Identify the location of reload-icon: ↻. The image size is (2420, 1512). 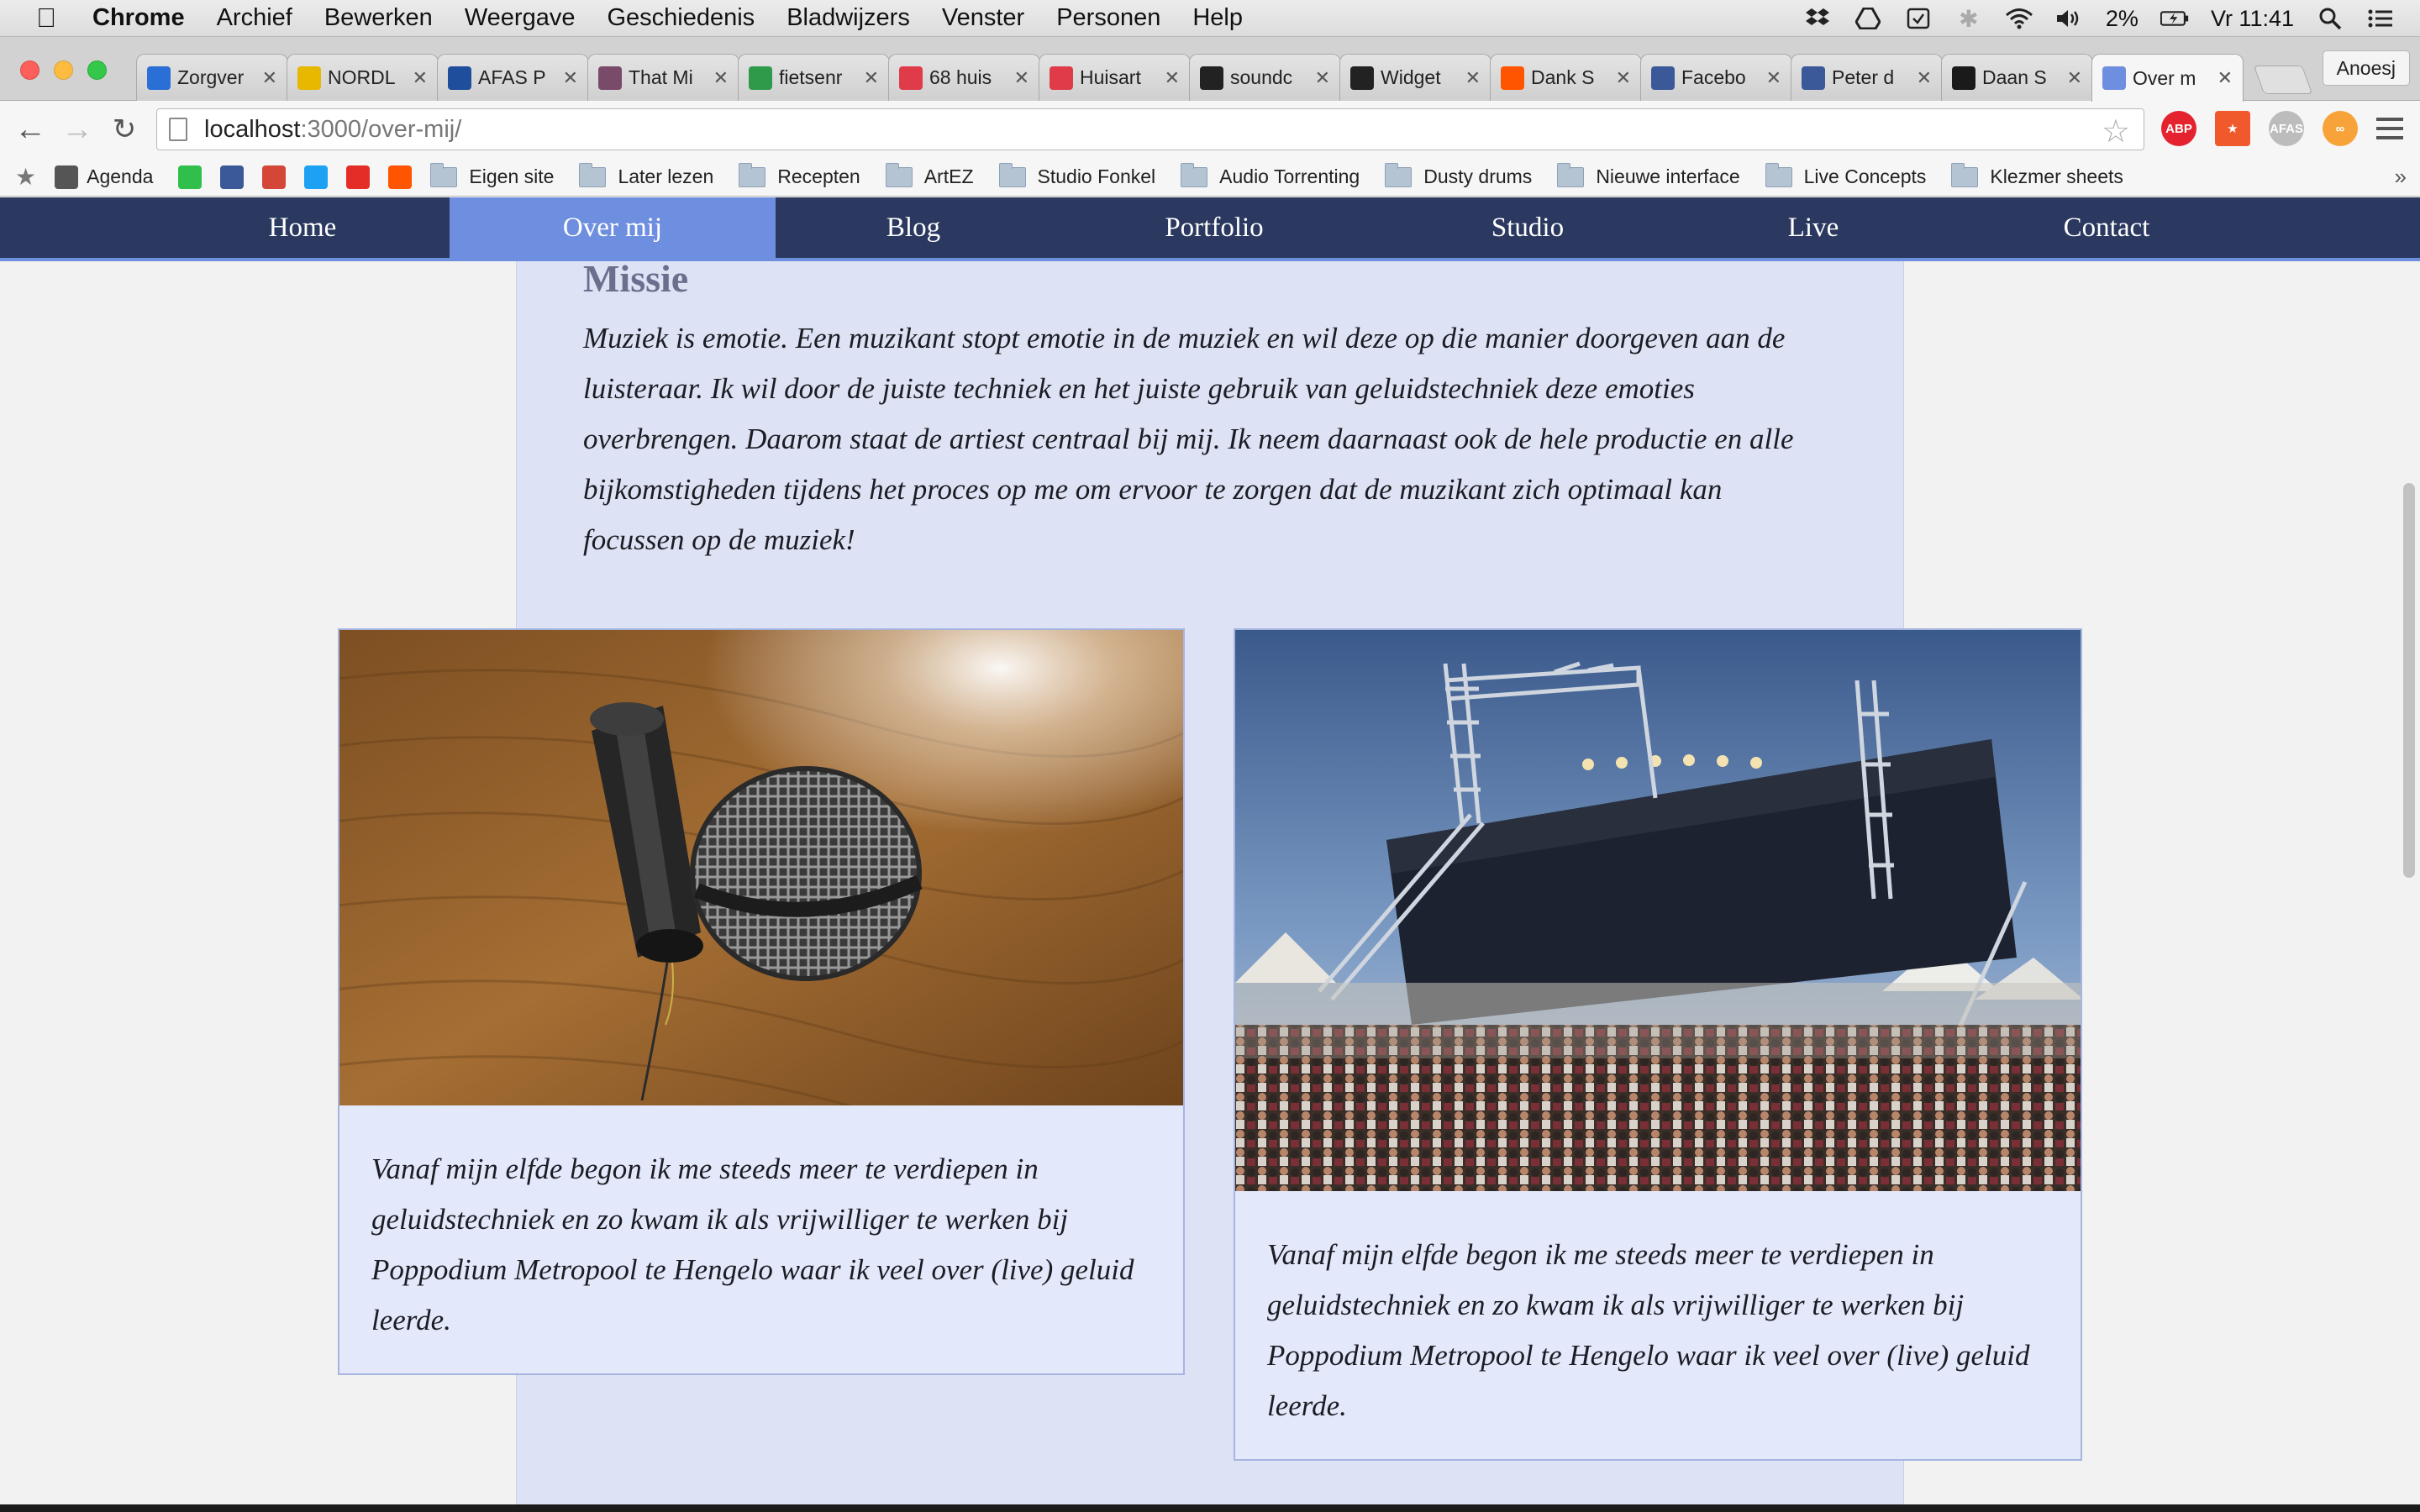
(124, 129).